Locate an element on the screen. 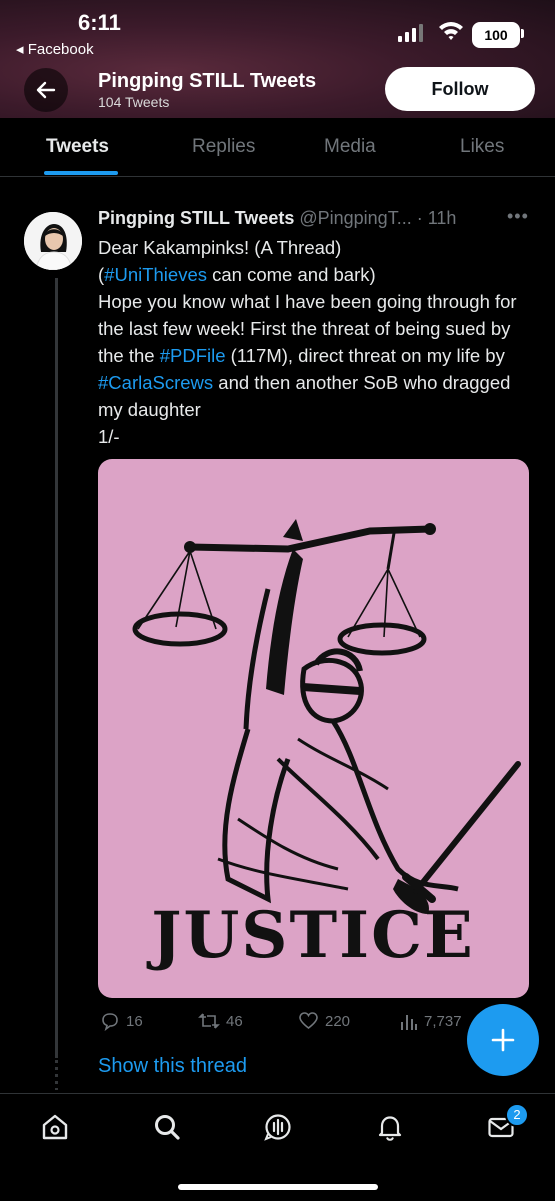 The width and height of the screenshot is (555, 1201). tweet-count: 104 Tweets is located at coordinates (134, 102).